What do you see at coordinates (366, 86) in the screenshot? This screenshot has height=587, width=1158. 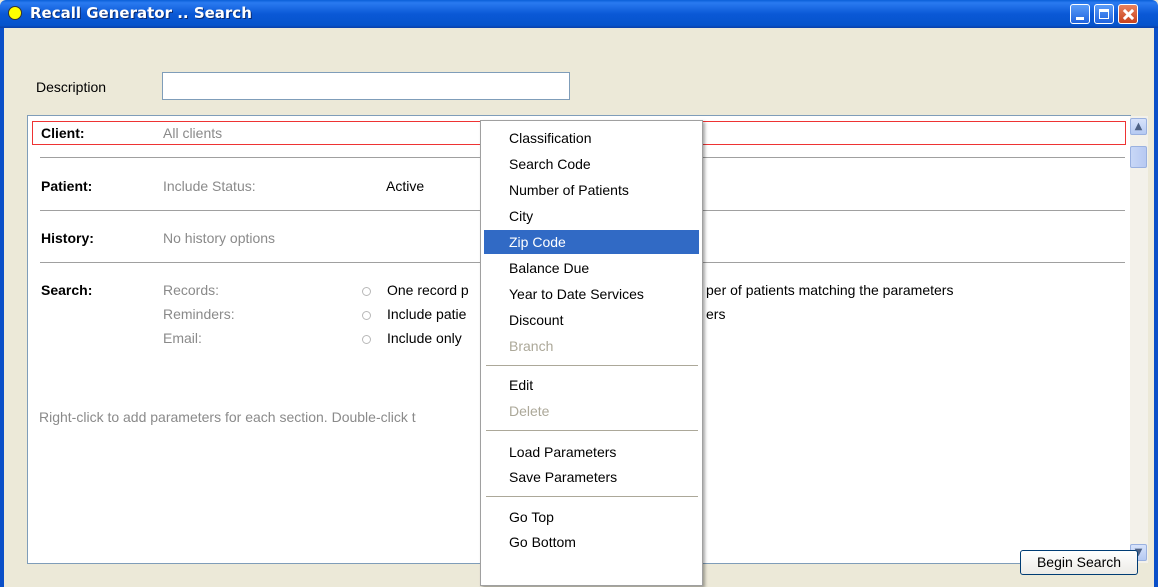 I see `description-input` at bounding box center [366, 86].